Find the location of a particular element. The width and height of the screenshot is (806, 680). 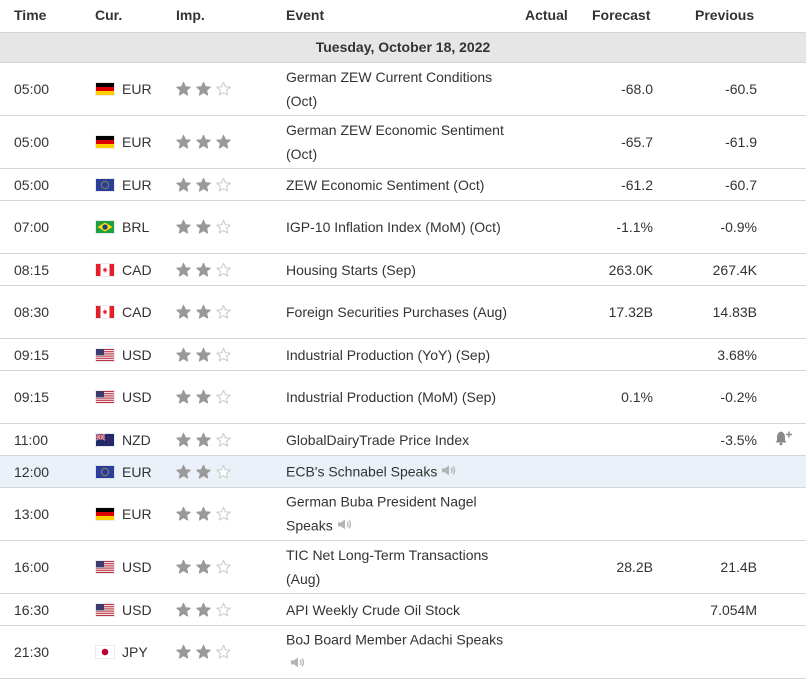

header-currency: Cur. is located at coordinates (108, 15).